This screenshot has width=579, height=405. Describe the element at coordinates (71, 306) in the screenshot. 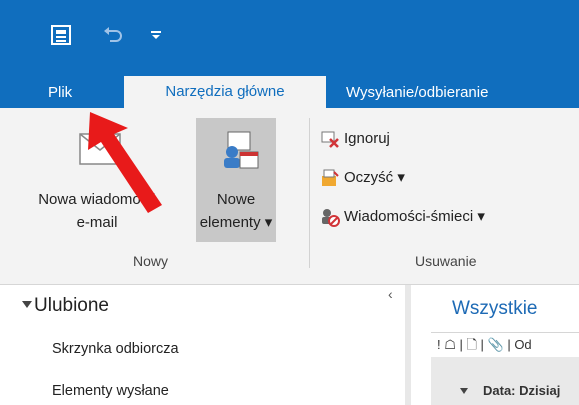

I see `favorites-header: Ulubione` at that location.